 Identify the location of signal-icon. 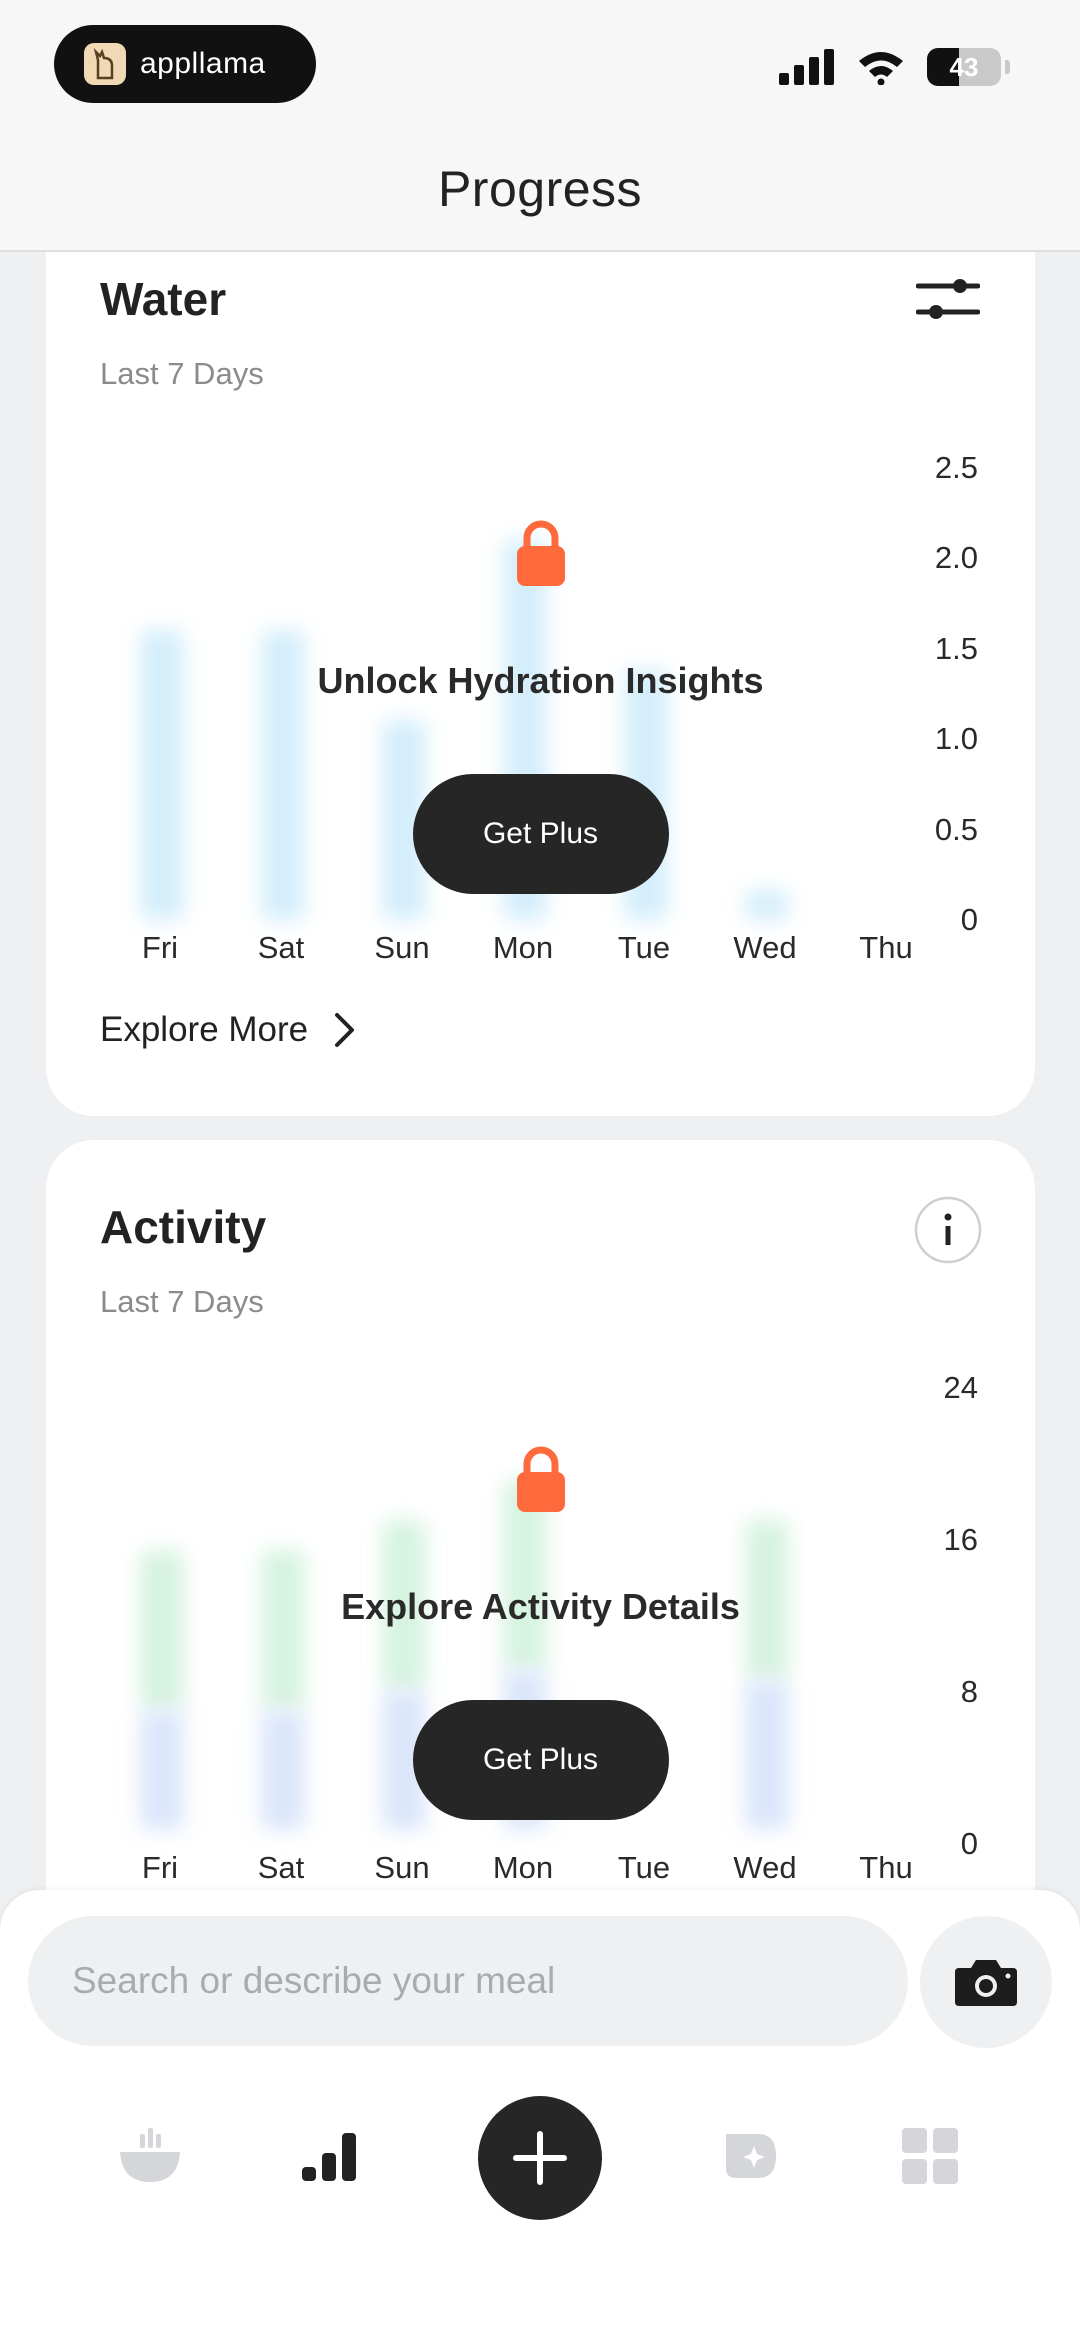
(806, 67).